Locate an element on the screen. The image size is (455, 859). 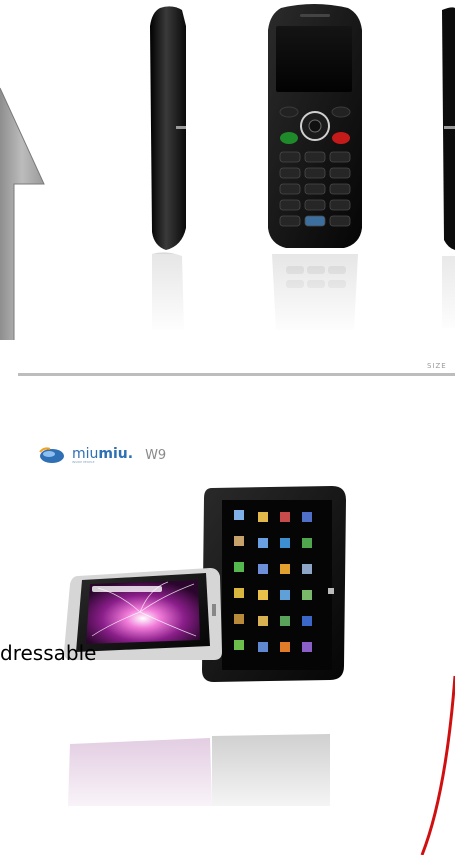
phone-side-view-right is located at coordinates (447, 170).